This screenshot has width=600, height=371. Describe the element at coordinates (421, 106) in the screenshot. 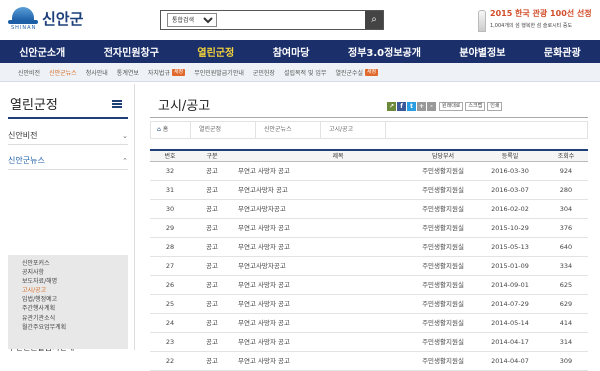

I see `zoom-in-button: +` at that location.